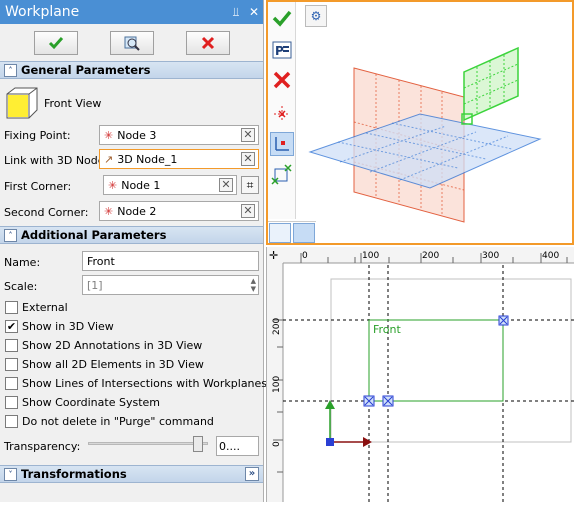 The height and width of the screenshot is (505, 574). I want to click on fixing-point-field: ✳ Node 3 ✕, so click(179, 135).